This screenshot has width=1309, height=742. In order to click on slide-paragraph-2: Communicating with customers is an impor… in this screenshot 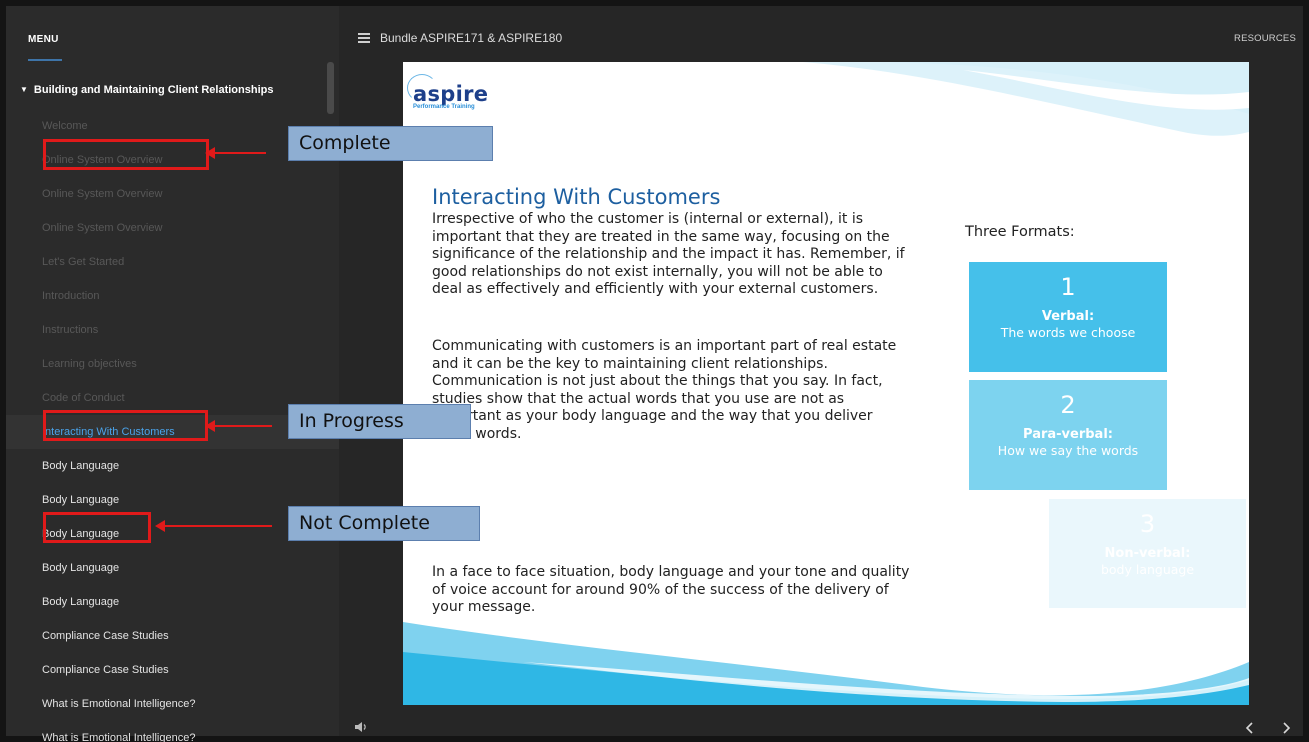, I will do `click(664, 390)`.